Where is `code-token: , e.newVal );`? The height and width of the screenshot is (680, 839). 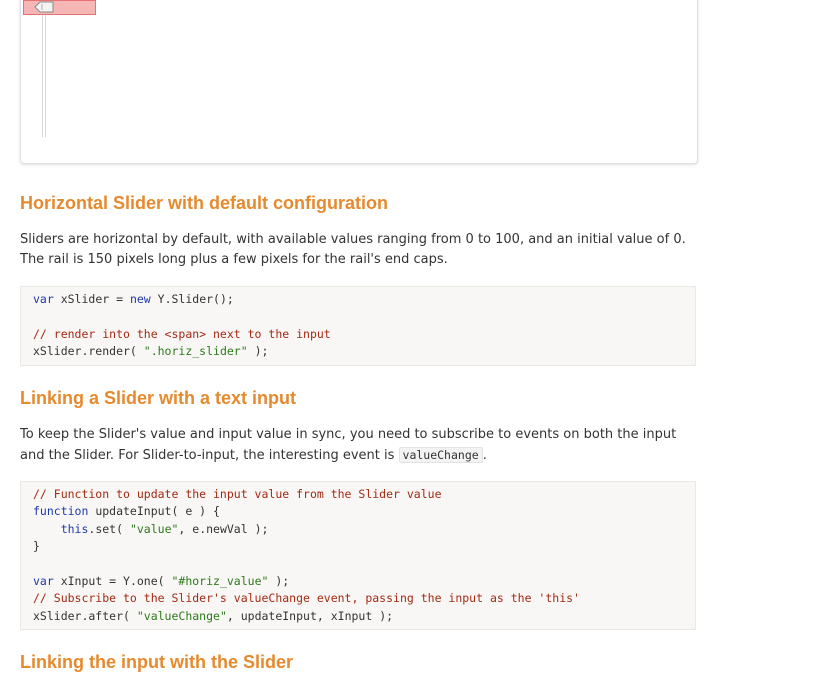
code-token: , e.newVal ); is located at coordinates (223, 528).